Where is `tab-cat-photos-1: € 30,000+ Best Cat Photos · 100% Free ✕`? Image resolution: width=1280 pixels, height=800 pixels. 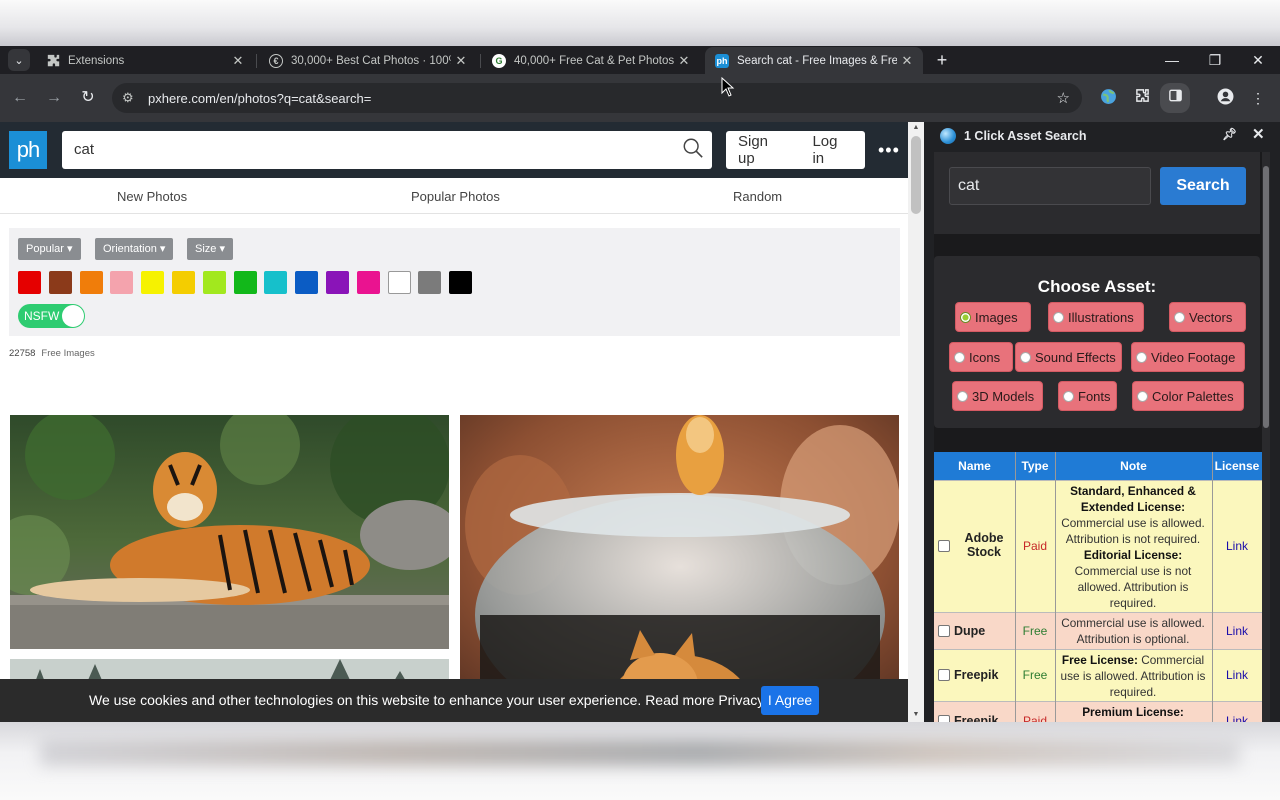 tab-cat-photos-1: € 30,000+ Best Cat Photos · 100% Free ✕ is located at coordinates (368, 60).